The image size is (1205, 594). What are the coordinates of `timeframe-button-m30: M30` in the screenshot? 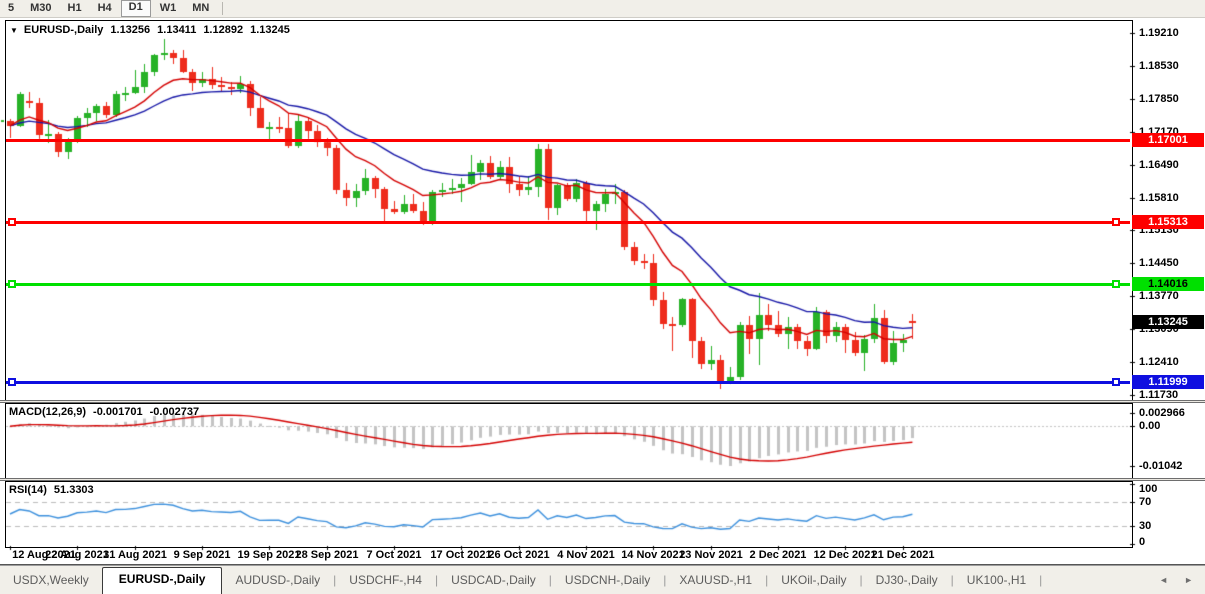 It's located at (40, 8).